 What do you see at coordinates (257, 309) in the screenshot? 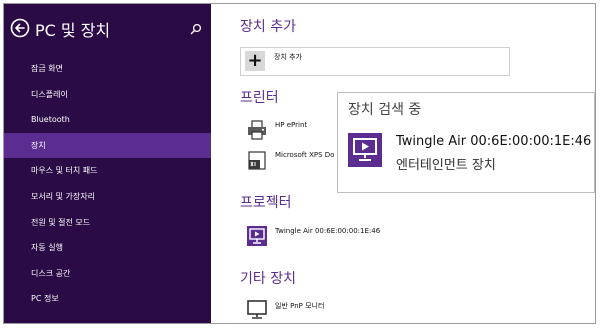
I see `monitor-icon` at bounding box center [257, 309].